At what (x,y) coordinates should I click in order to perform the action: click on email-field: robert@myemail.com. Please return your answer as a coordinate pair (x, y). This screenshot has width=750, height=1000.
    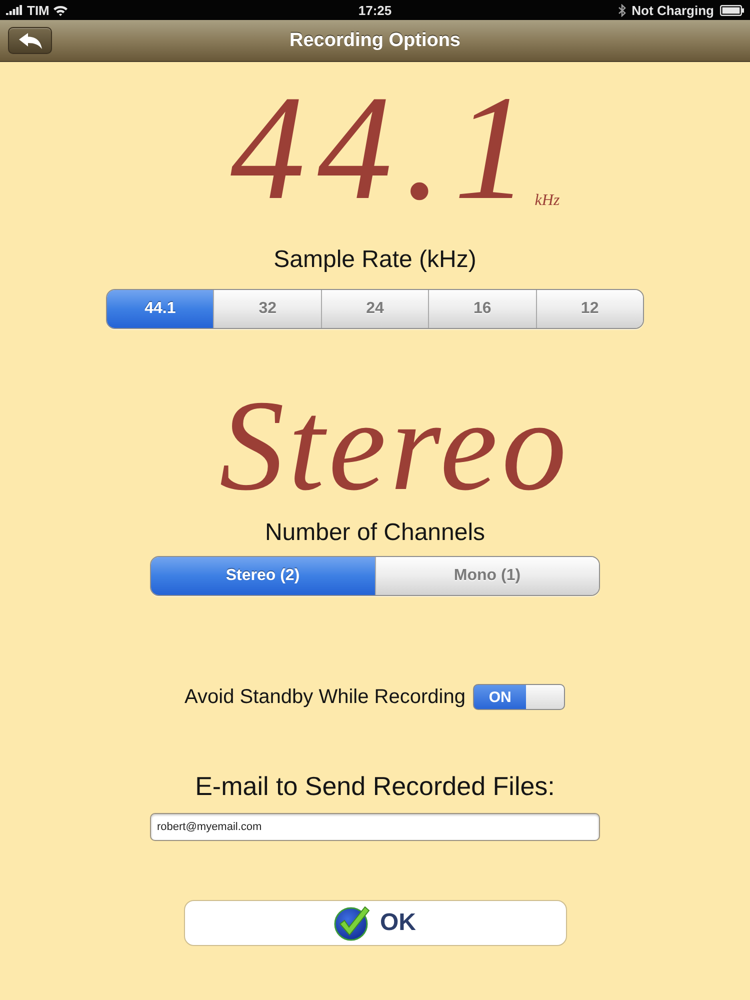
    Looking at the image, I should click on (375, 827).